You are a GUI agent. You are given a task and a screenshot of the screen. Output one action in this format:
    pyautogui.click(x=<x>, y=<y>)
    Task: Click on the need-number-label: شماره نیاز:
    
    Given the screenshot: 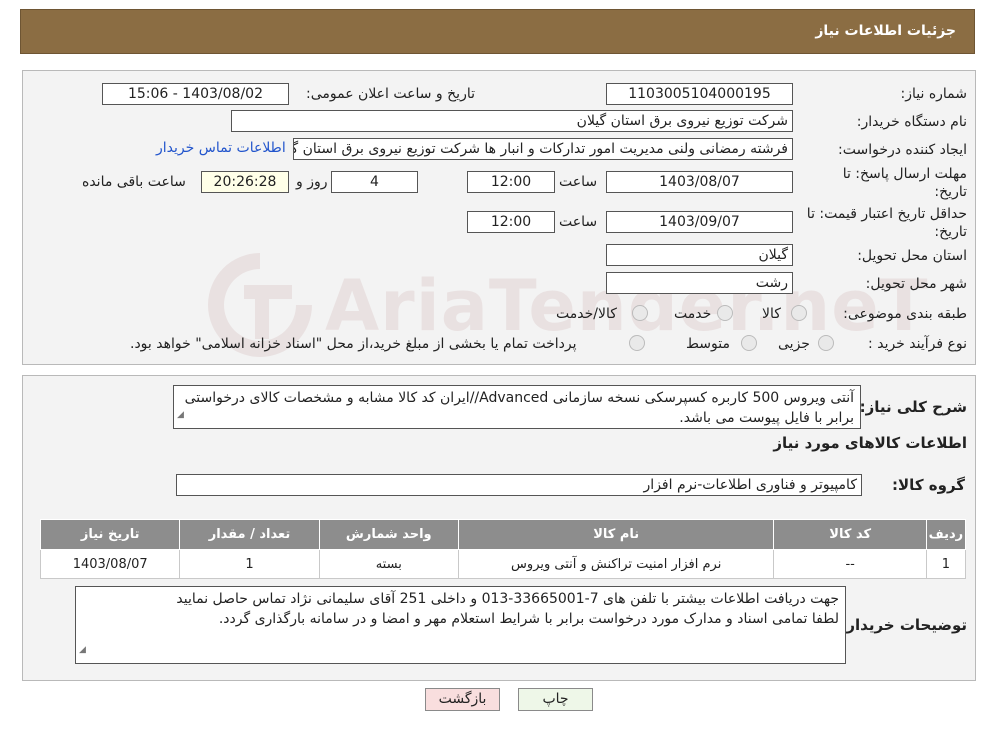 What is the action you would take?
    pyautogui.click(x=934, y=94)
    